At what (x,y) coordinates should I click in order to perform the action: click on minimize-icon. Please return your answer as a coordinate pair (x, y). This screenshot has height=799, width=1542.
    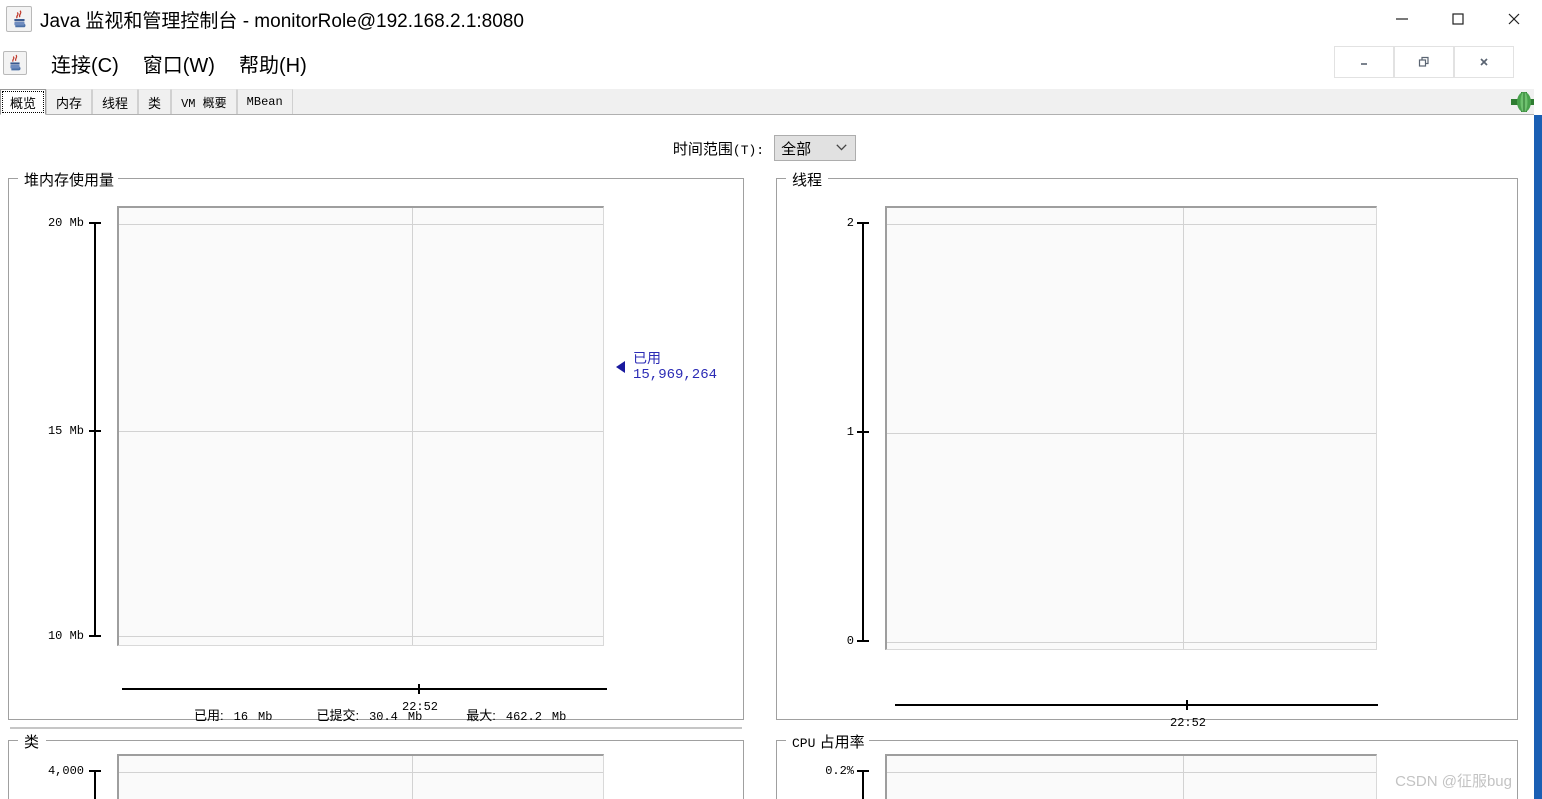
    Looking at the image, I should click on (1402, 19).